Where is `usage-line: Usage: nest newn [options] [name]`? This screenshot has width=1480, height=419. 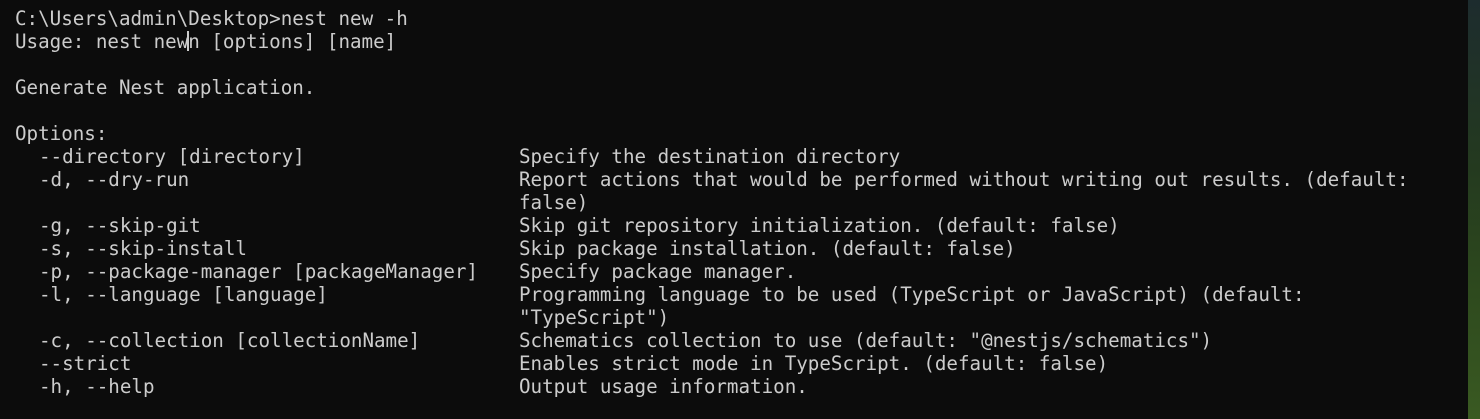
usage-line: Usage: nest newn [options] [name] is located at coordinates (747, 41).